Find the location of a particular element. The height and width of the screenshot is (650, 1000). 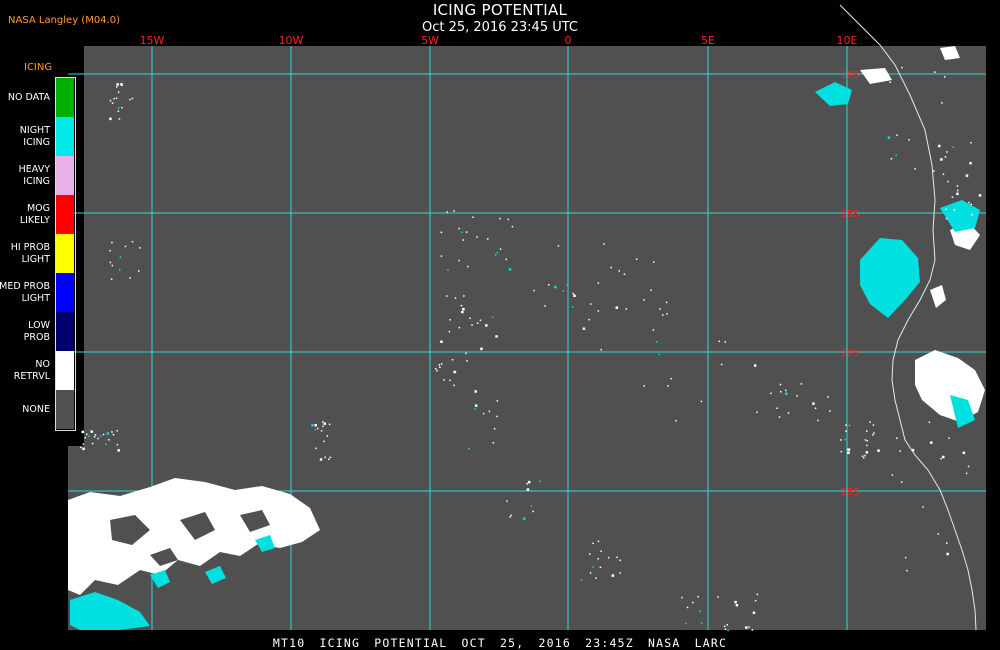

longitude-label: 0 is located at coordinates (568, 40).